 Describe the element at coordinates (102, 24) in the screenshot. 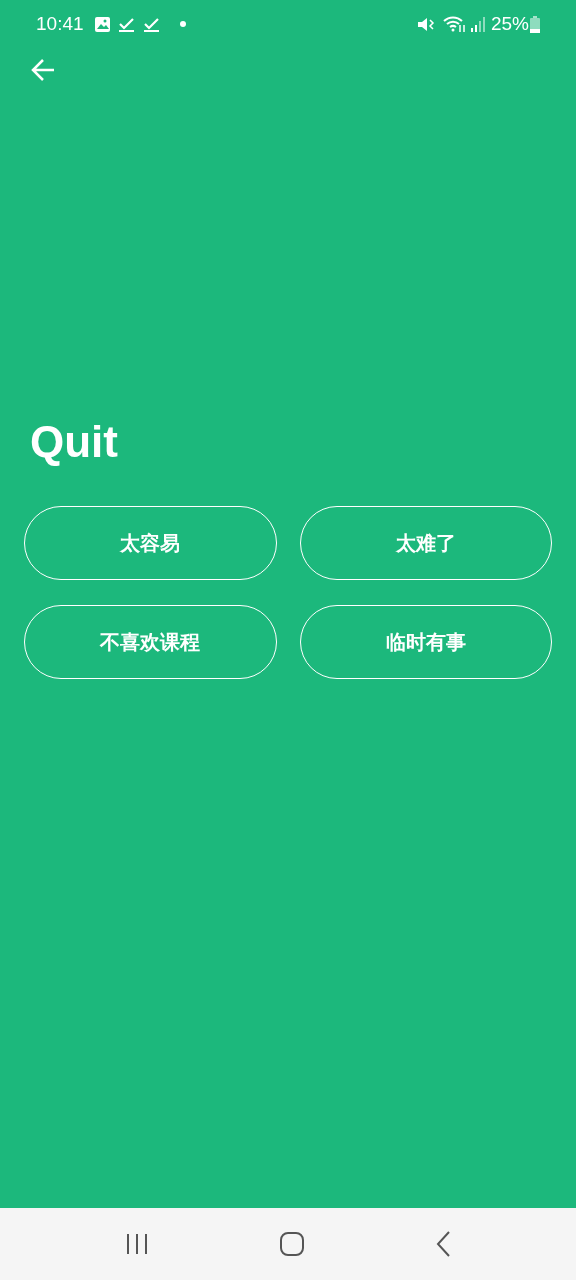

I see `image-icon` at that location.